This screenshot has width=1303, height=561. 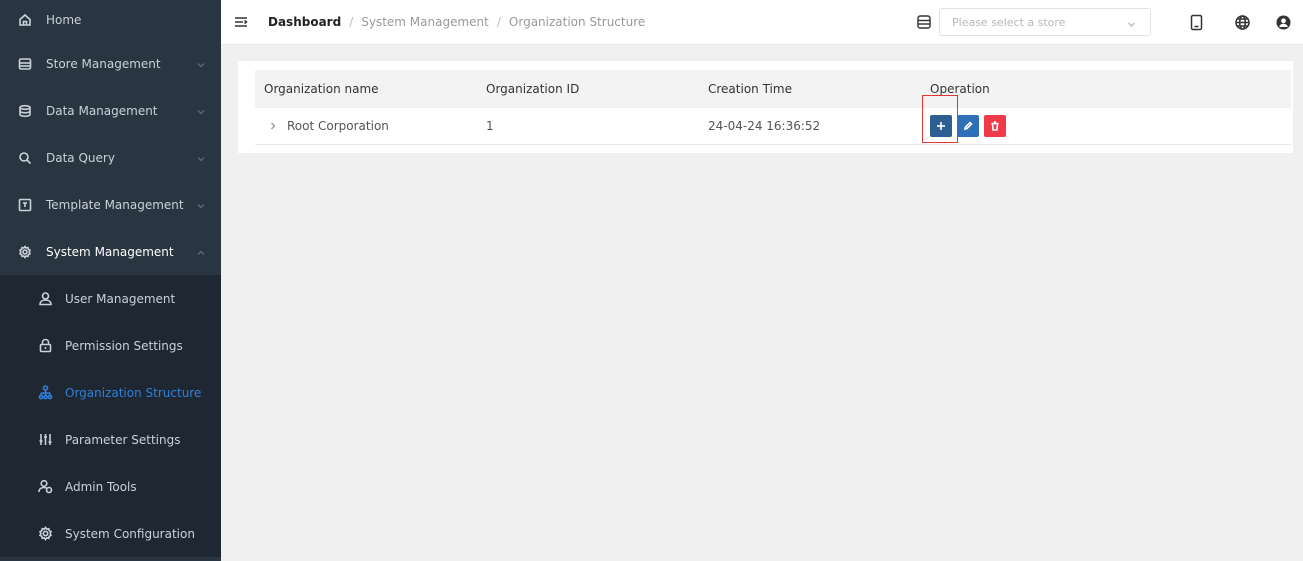 What do you see at coordinates (45, 534) in the screenshot?
I see `settings-config-icon` at bounding box center [45, 534].